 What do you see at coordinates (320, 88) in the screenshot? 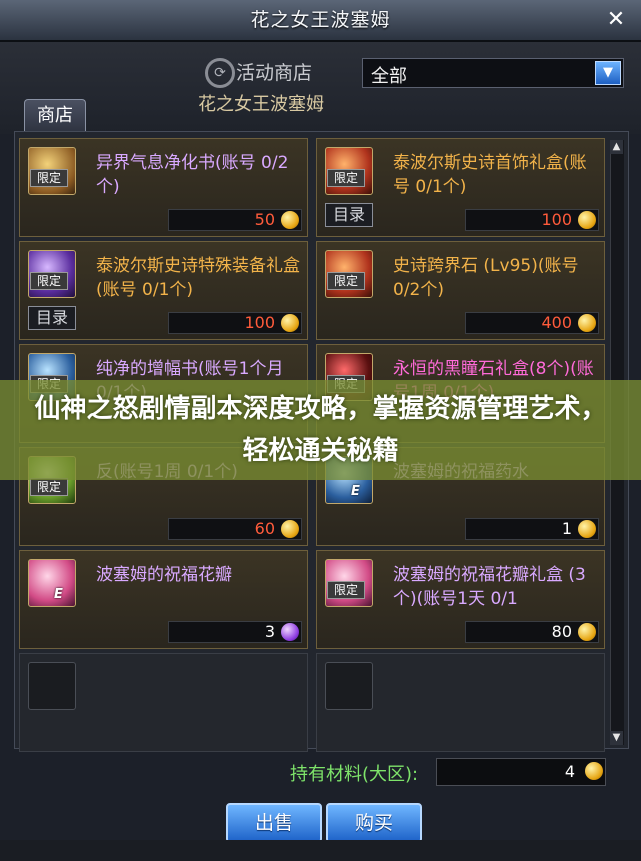
I see `shop-header` at bounding box center [320, 88].